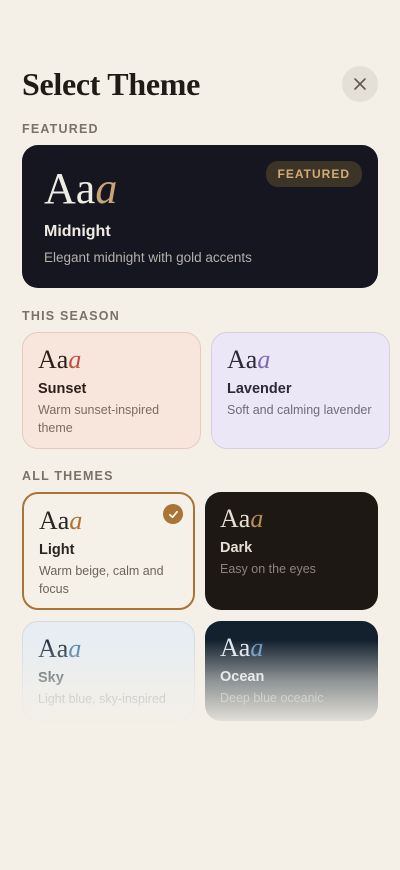  Describe the element at coordinates (111, 83) in the screenshot. I see `page-title: Select Theme` at that location.